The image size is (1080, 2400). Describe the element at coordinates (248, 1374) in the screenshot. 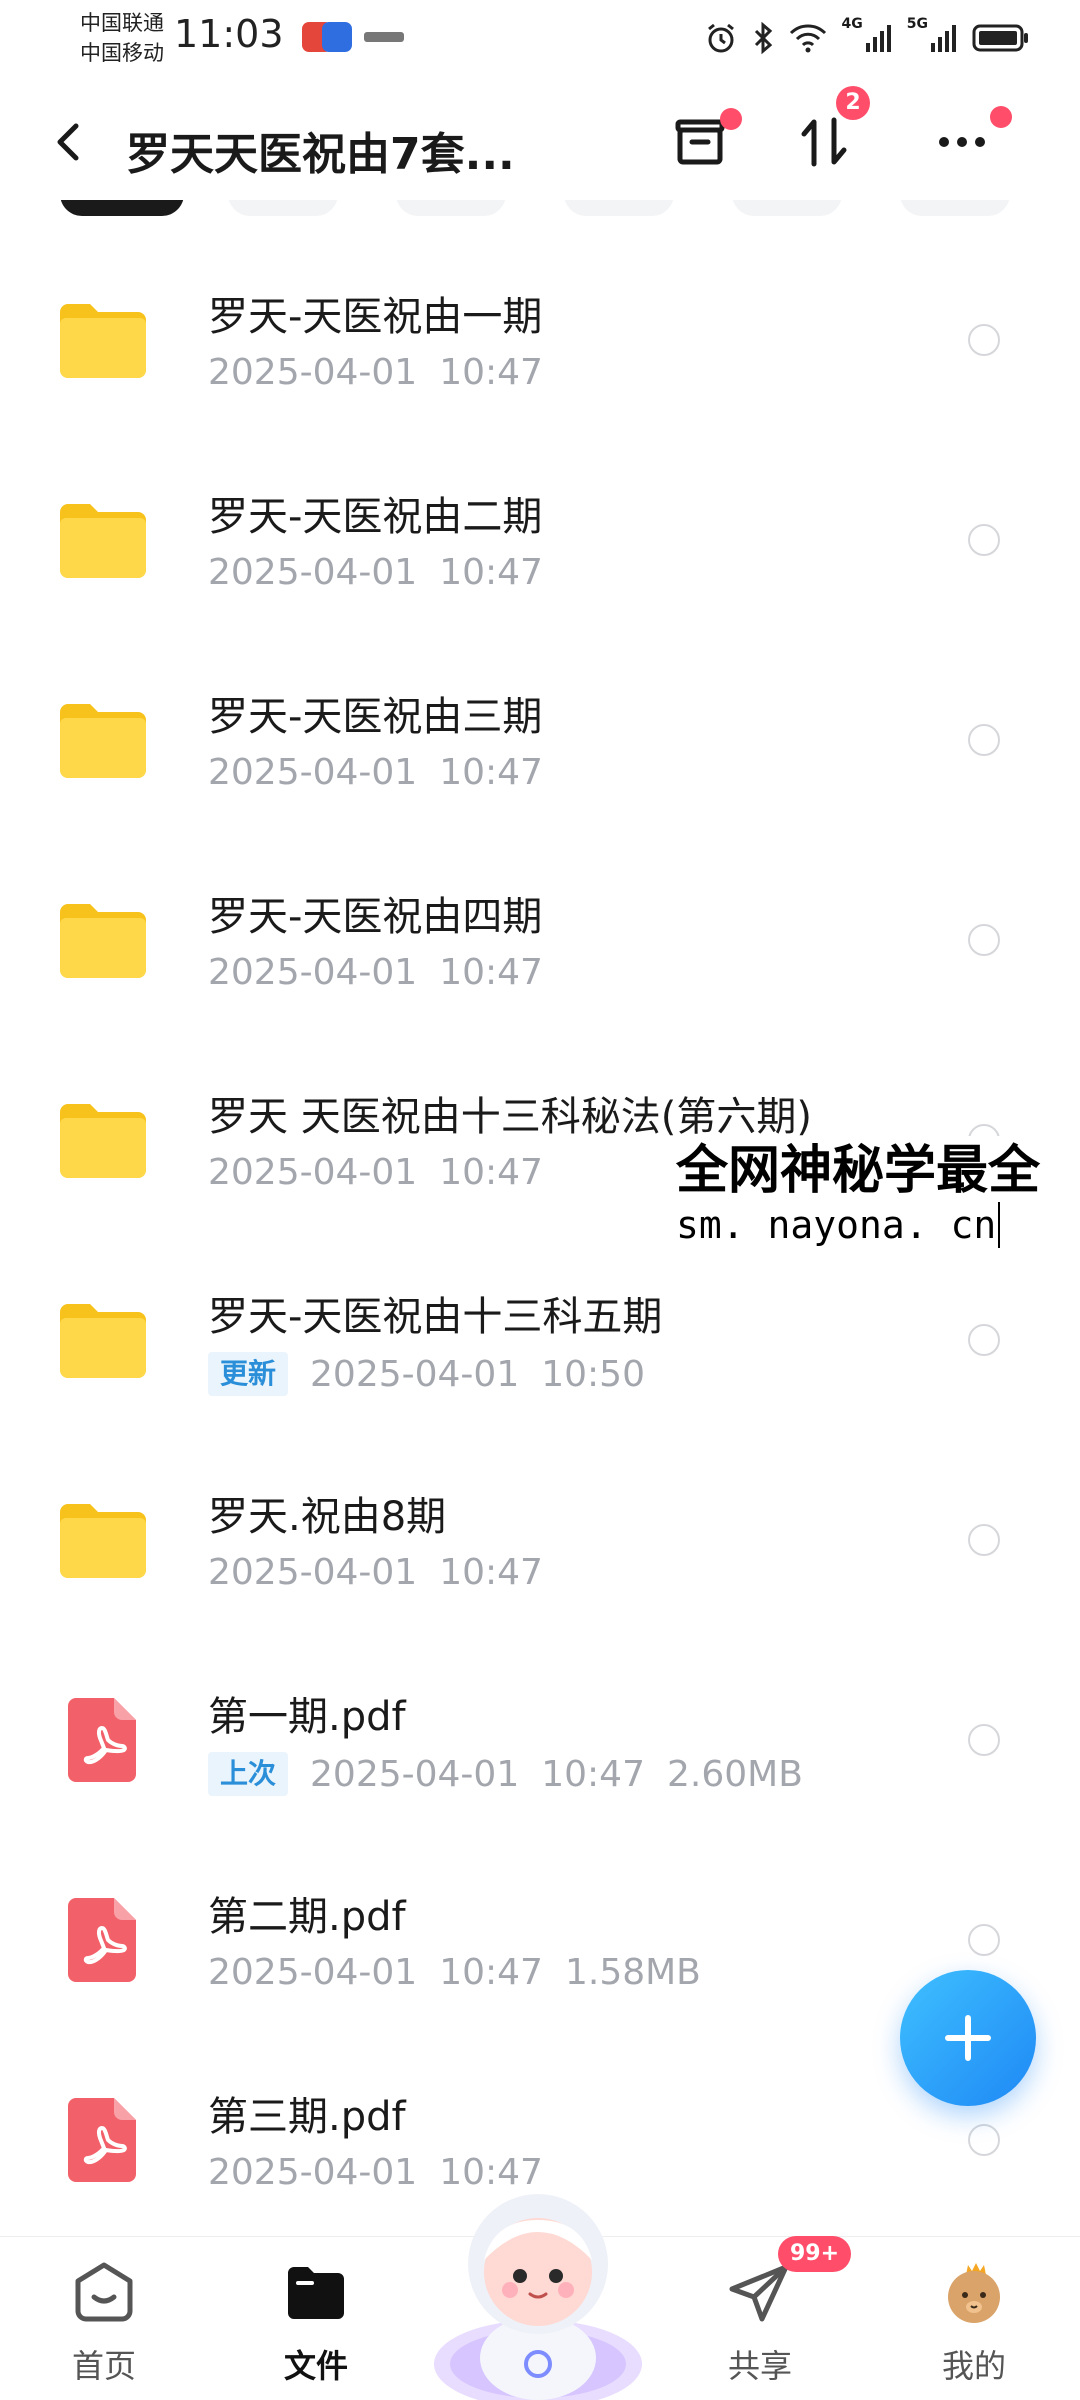

I see `status-badge: 更新` at that location.